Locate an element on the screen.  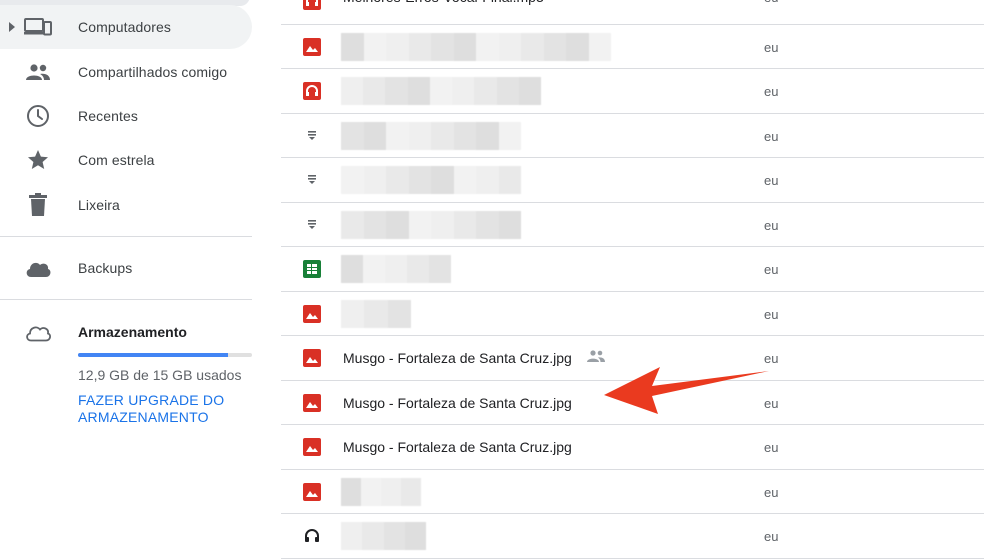
storage-title: Armazenamento is located at coordinates (132, 332).